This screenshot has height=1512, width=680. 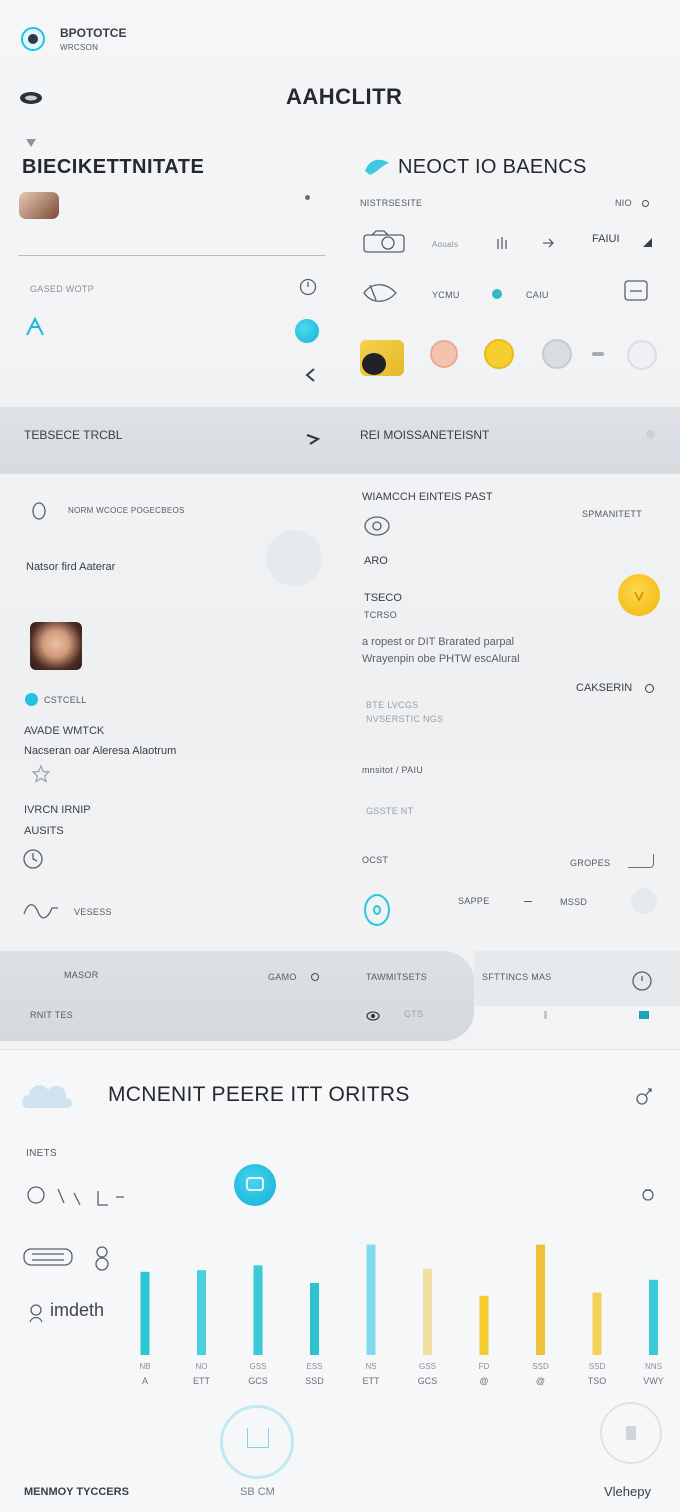 What do you see at coordinates (382, 358) in the screenshot?
I see `app-tile-black-ball` at bounding box center [382, 358].